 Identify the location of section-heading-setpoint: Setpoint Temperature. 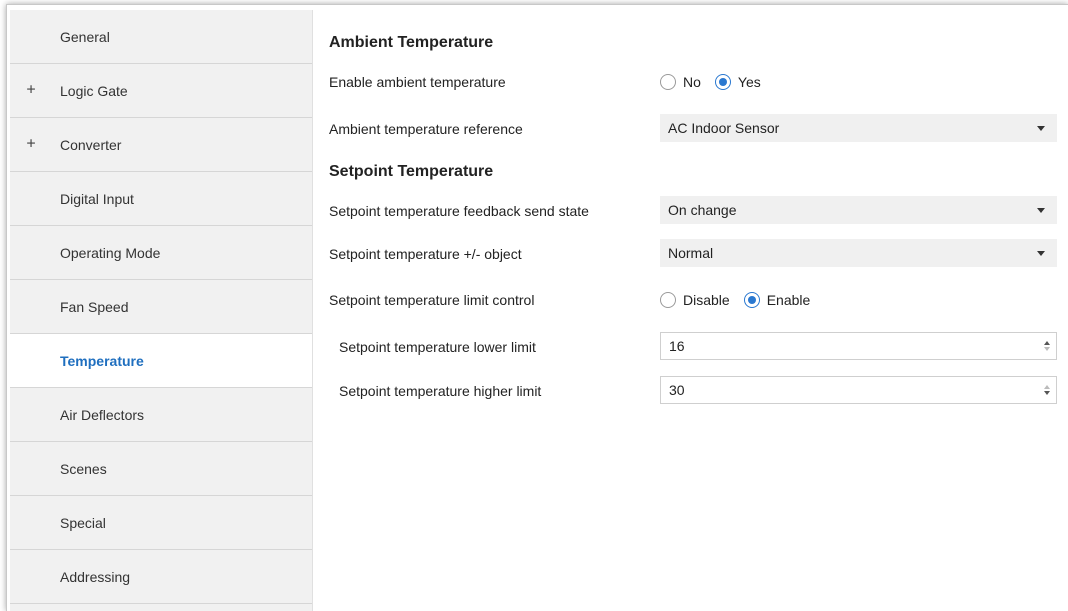
(411, 171).